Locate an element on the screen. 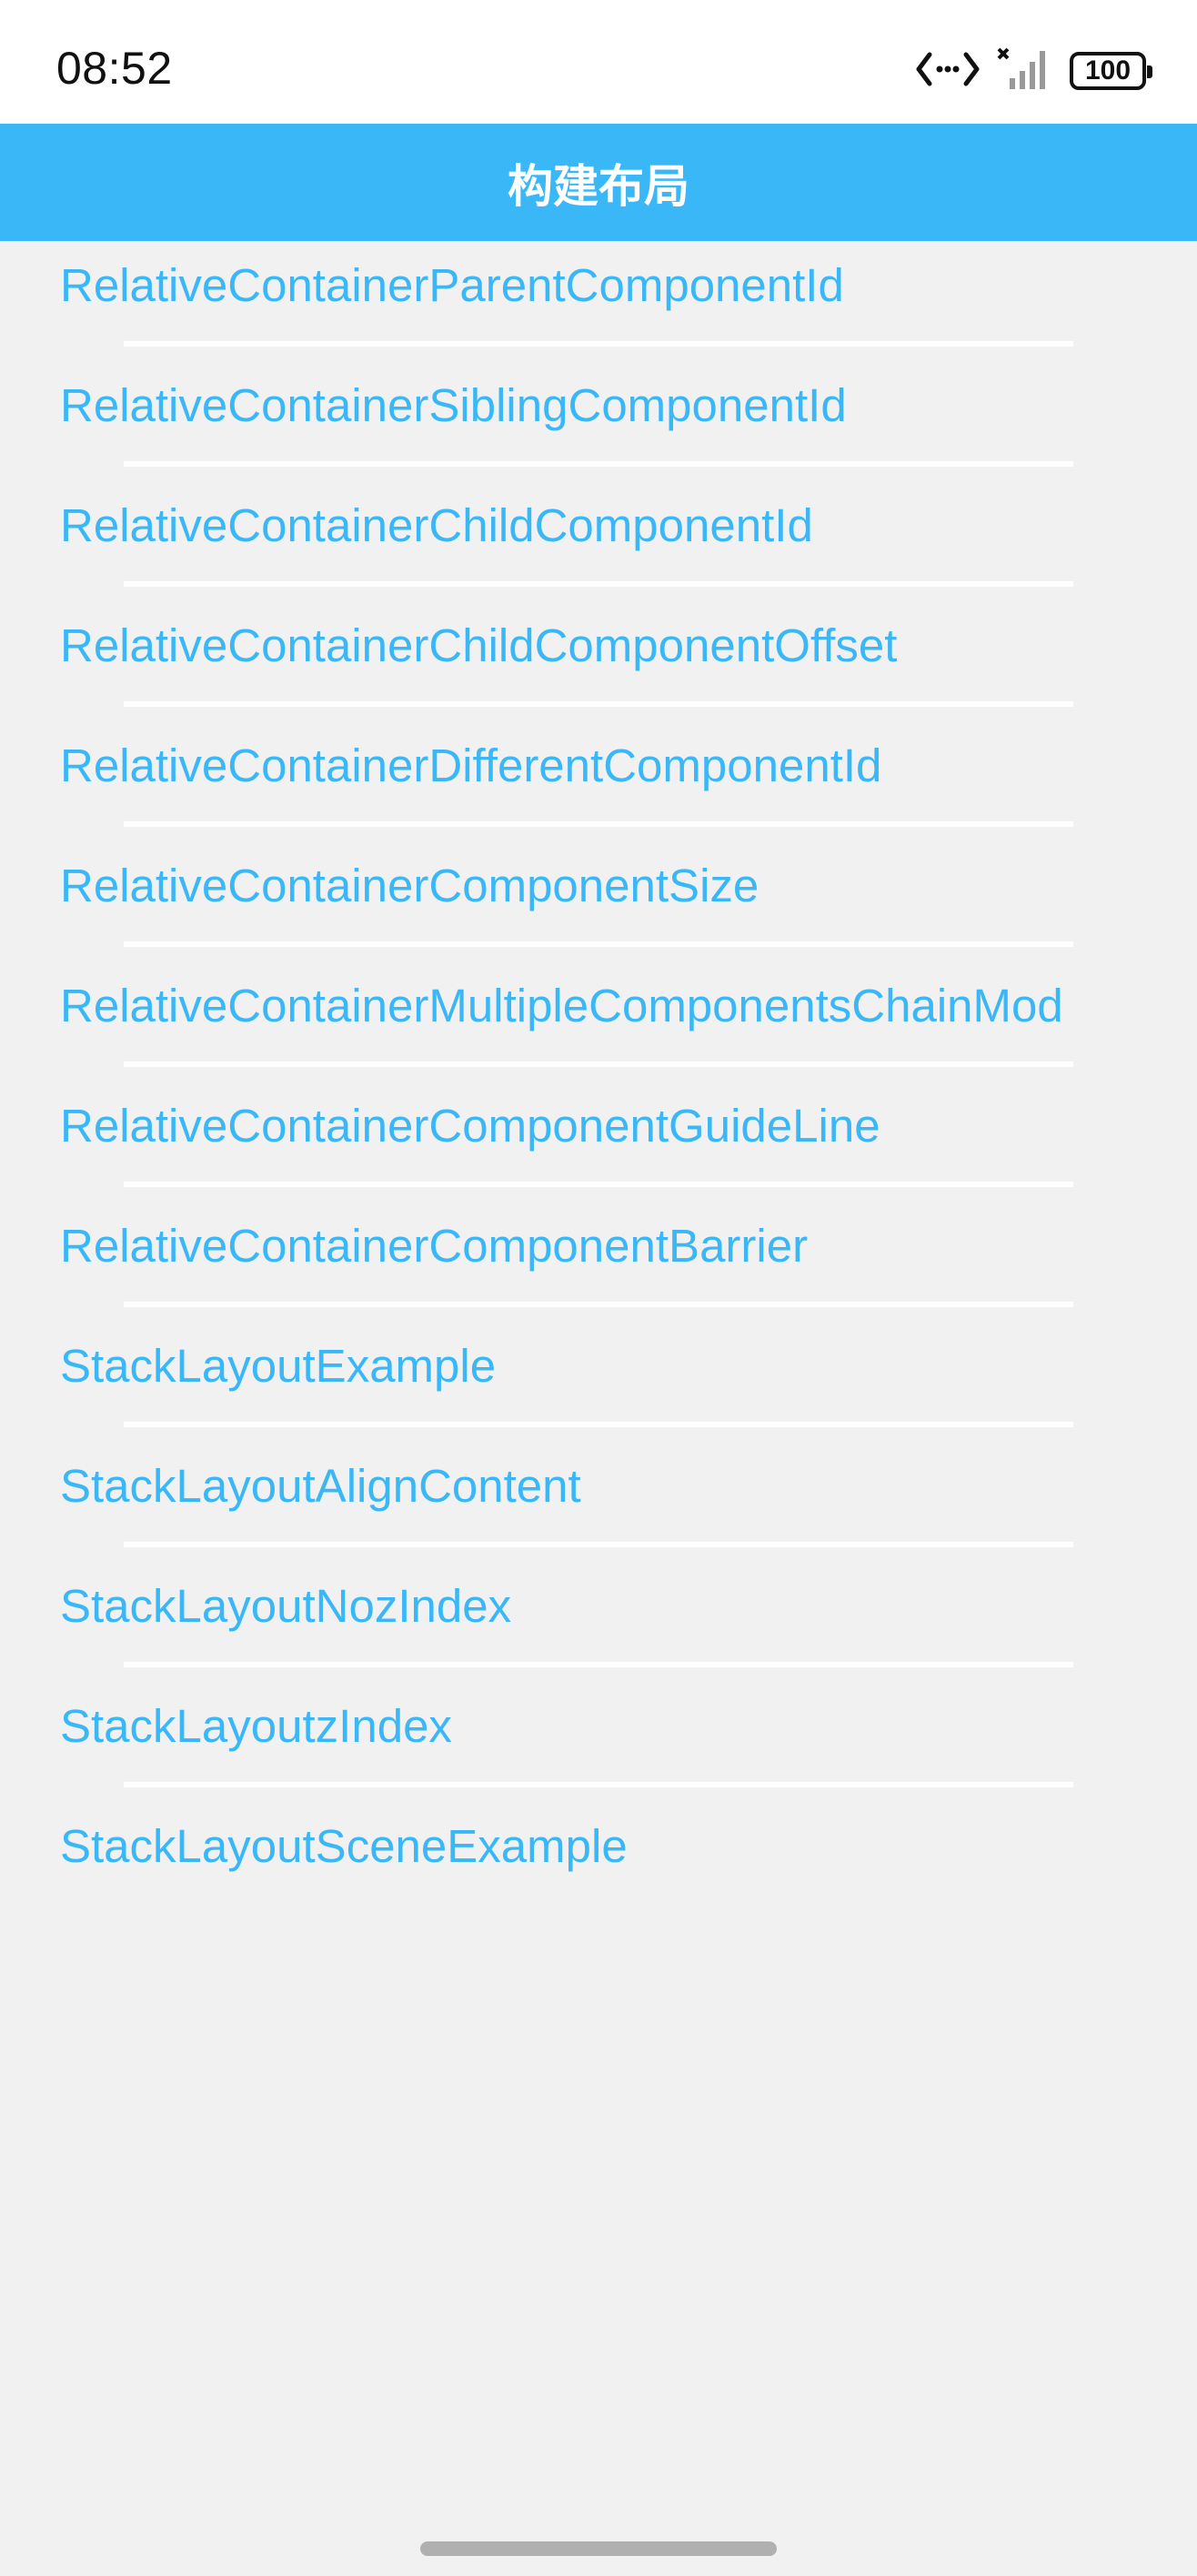  list-item: RelativeContainerChildComponentId is located at coordinates (598, 527).